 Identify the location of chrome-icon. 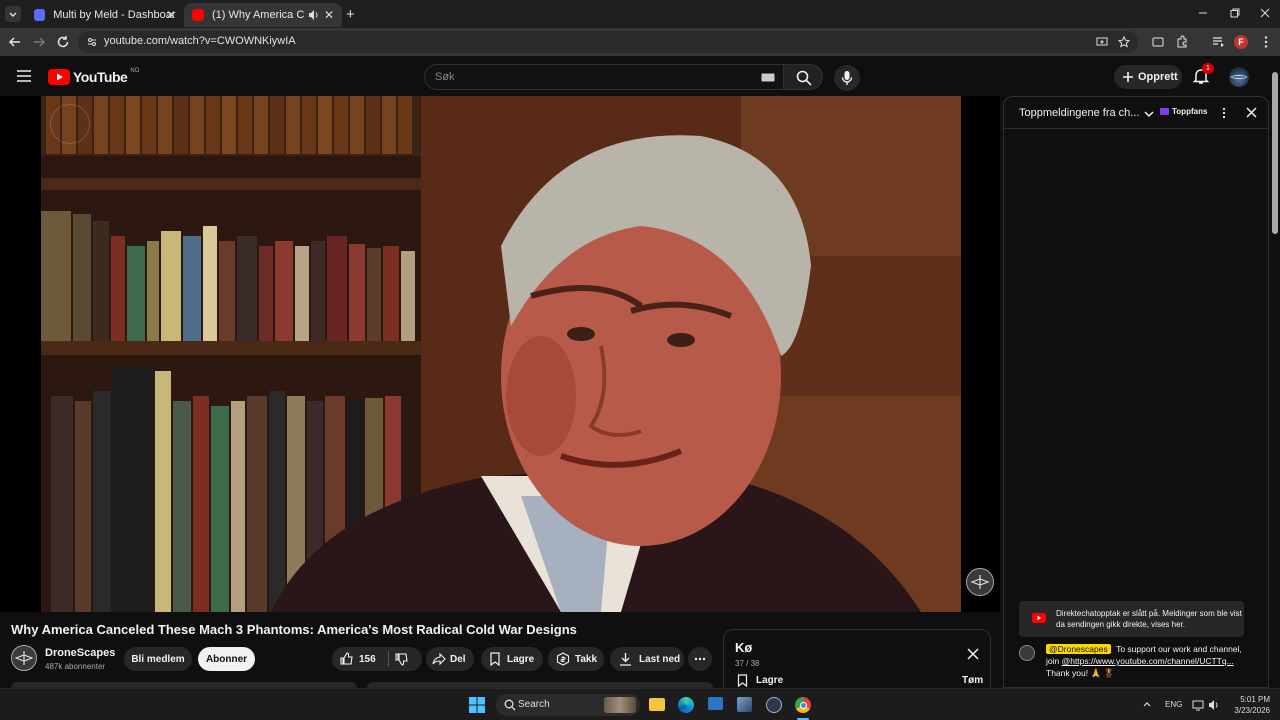
(803, 705).